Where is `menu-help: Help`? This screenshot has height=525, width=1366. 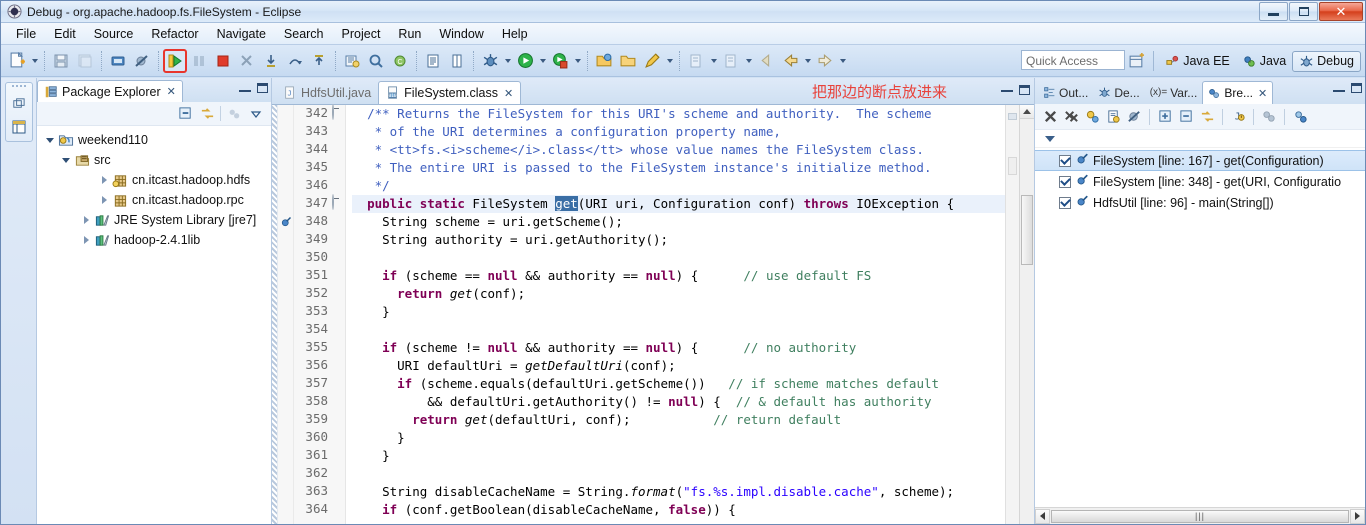
menu-help: Help is located at coordinates (515, 34).